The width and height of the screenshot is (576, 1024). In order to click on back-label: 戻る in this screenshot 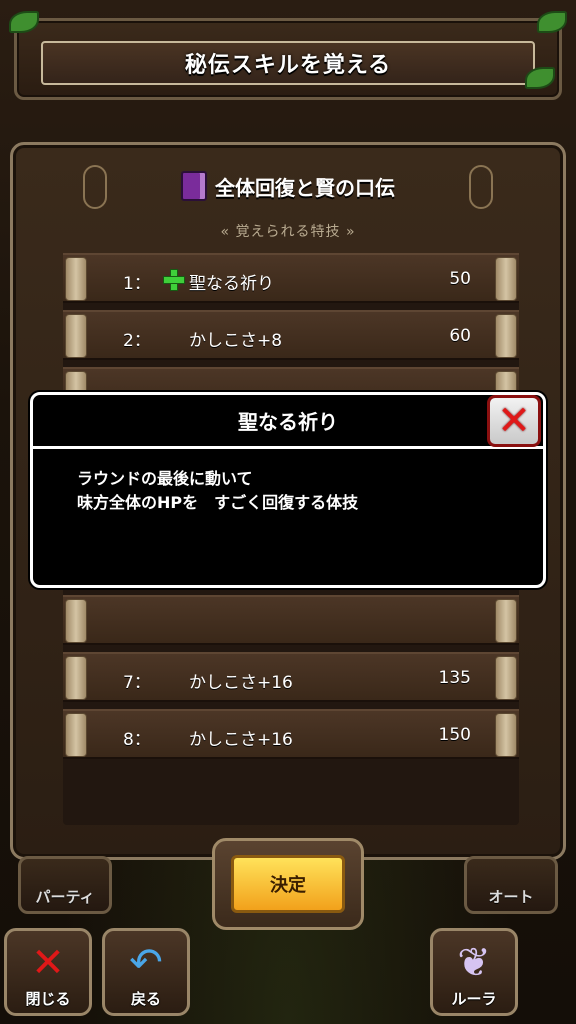, I will do `click(145, 999)`.